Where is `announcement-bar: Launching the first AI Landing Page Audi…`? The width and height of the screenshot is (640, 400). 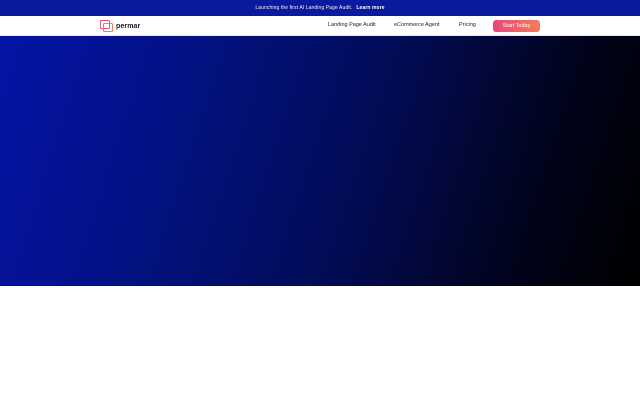
announcement-bar: Launching the first AI Landing Page Audi… is located at coordinates (320, 8).